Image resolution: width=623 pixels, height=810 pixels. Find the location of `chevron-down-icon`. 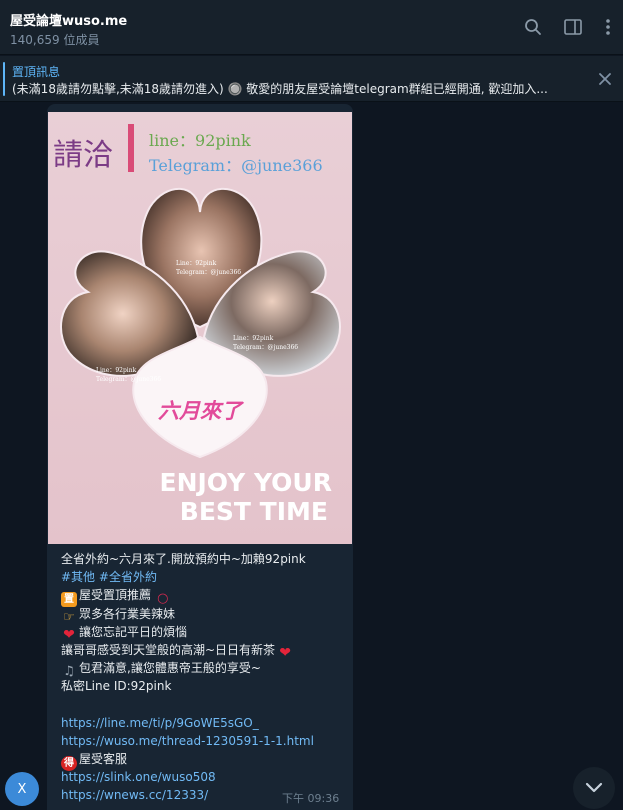

chevron-down-icon is located at coordinates (594, 788).